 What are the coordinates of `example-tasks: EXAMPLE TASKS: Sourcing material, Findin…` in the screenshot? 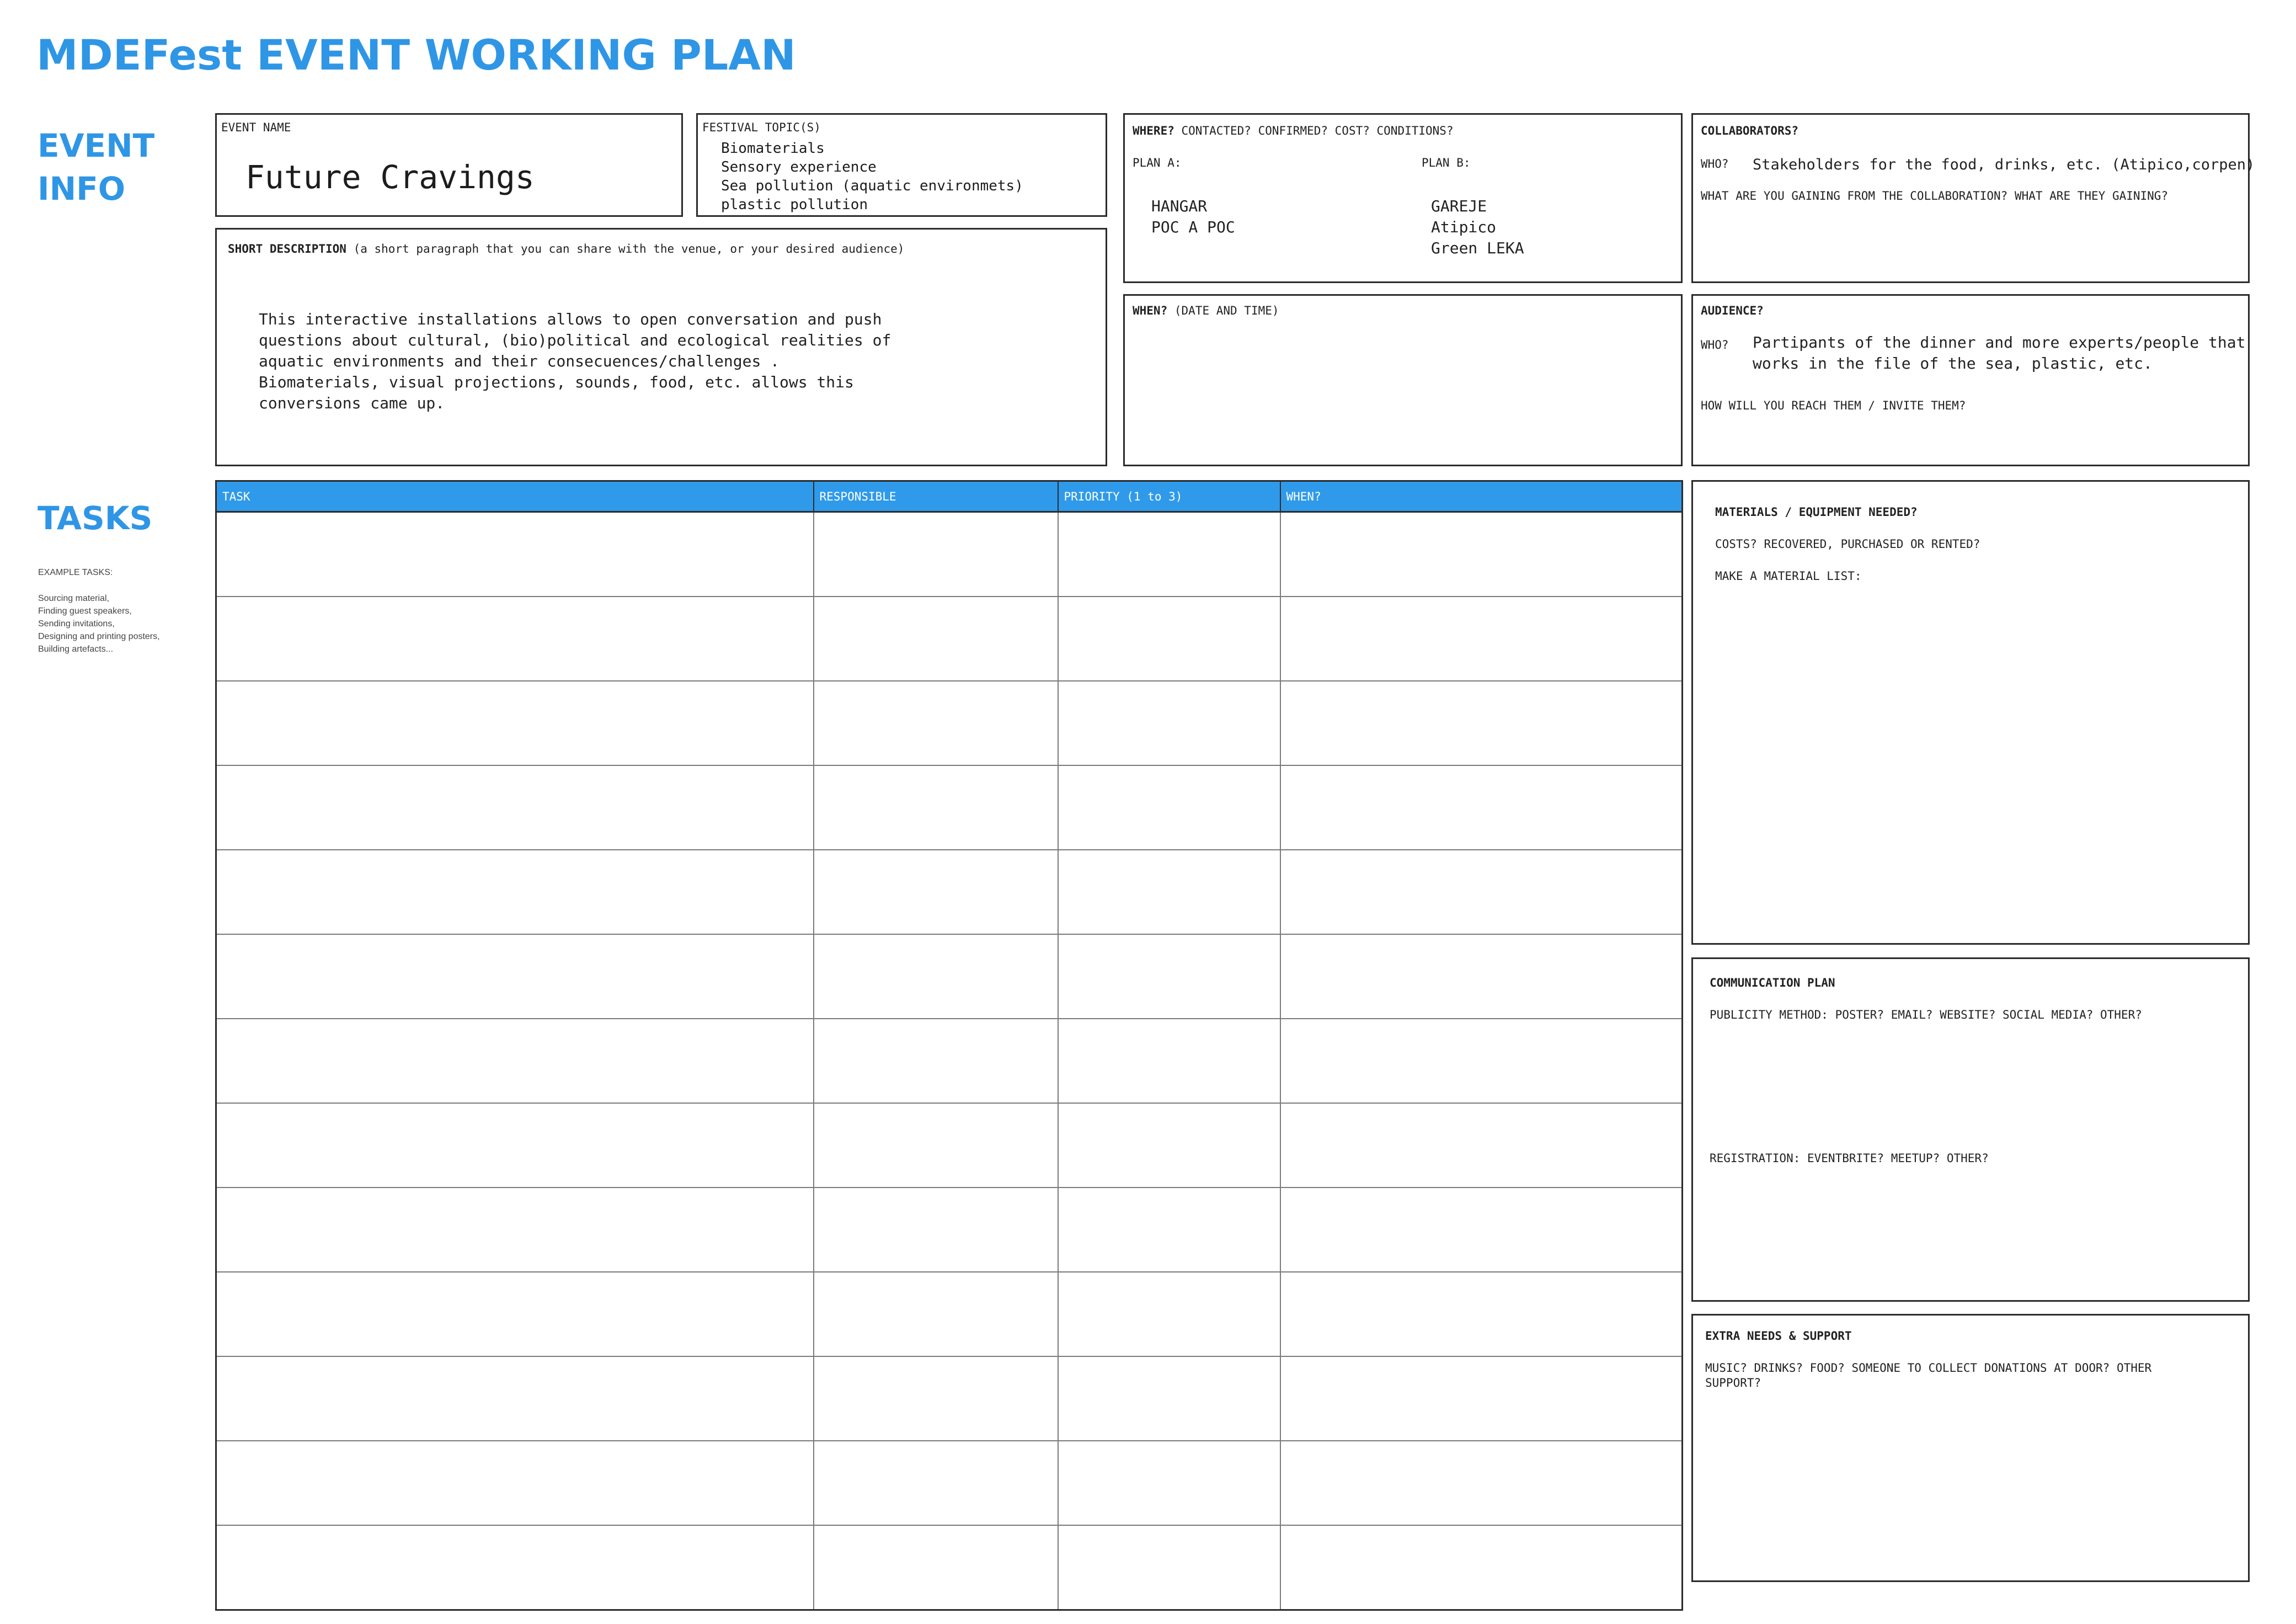 It's located at (99, 611).